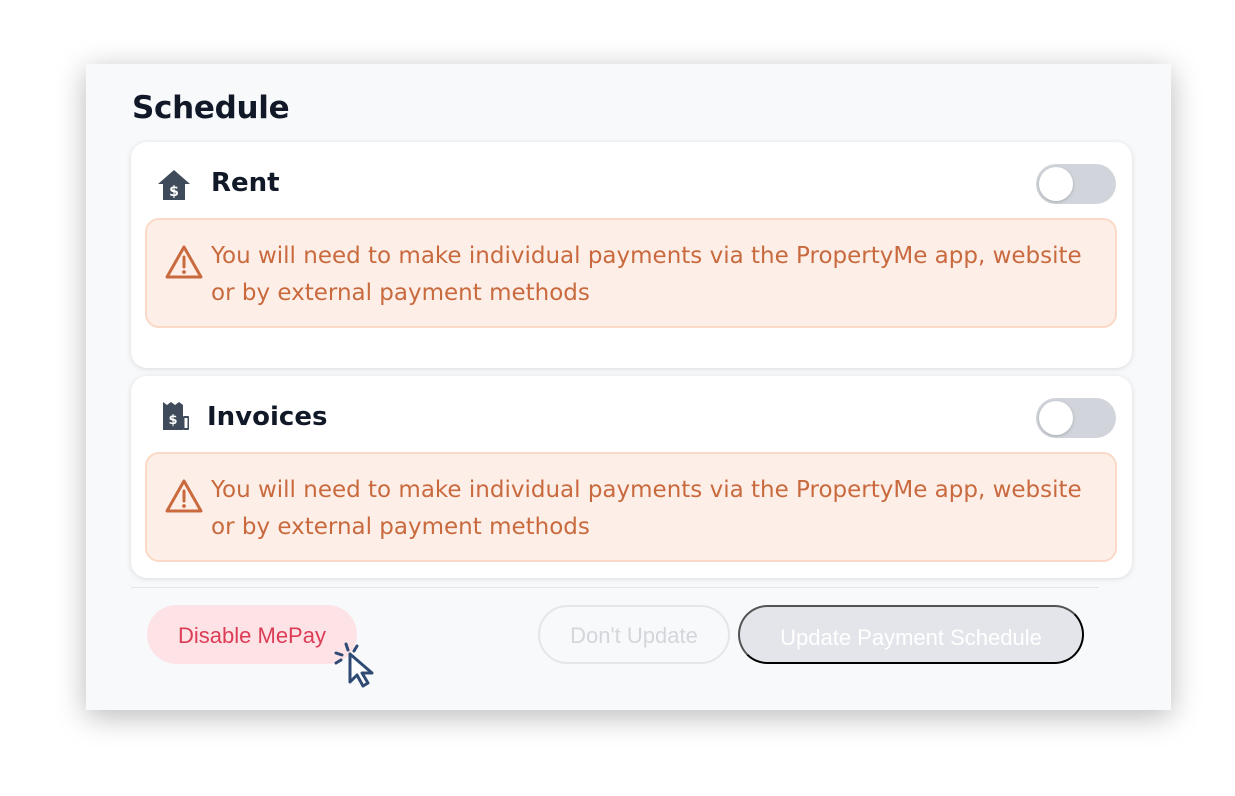 The image size is (1235, 796). What do you see at coordinates (634, 634) in the screenshot?
I see `dont-update-button: Don't Update` at bounding box center [634, 634].